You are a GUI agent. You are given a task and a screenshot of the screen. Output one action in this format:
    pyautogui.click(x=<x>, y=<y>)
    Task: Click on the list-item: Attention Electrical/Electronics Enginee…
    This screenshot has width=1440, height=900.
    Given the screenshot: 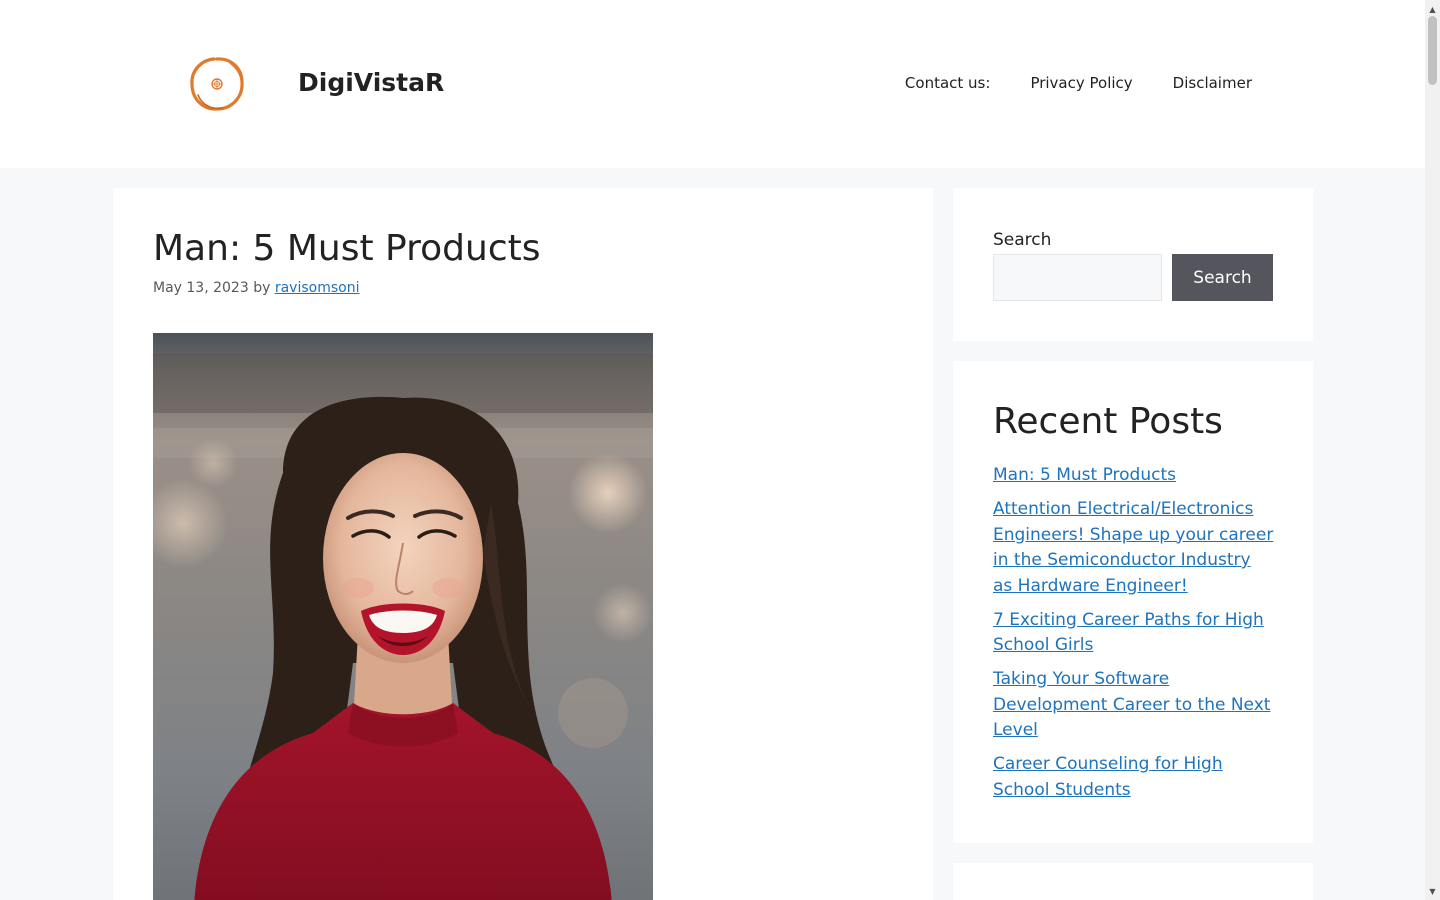 What is the action you would take?
    pyautogui.click(x=1134, y=548)
    